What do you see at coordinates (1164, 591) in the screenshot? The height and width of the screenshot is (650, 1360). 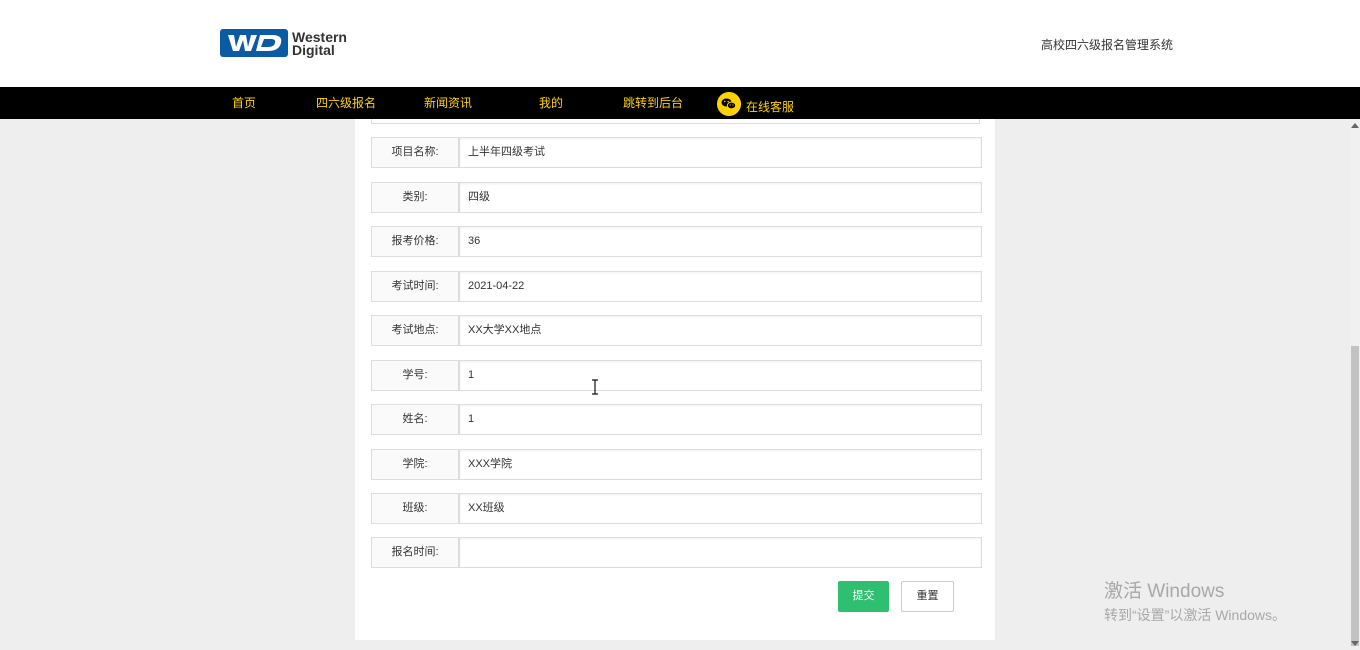 I see `activation-title: 激活 Windows` at bounding box center [1164, 591].